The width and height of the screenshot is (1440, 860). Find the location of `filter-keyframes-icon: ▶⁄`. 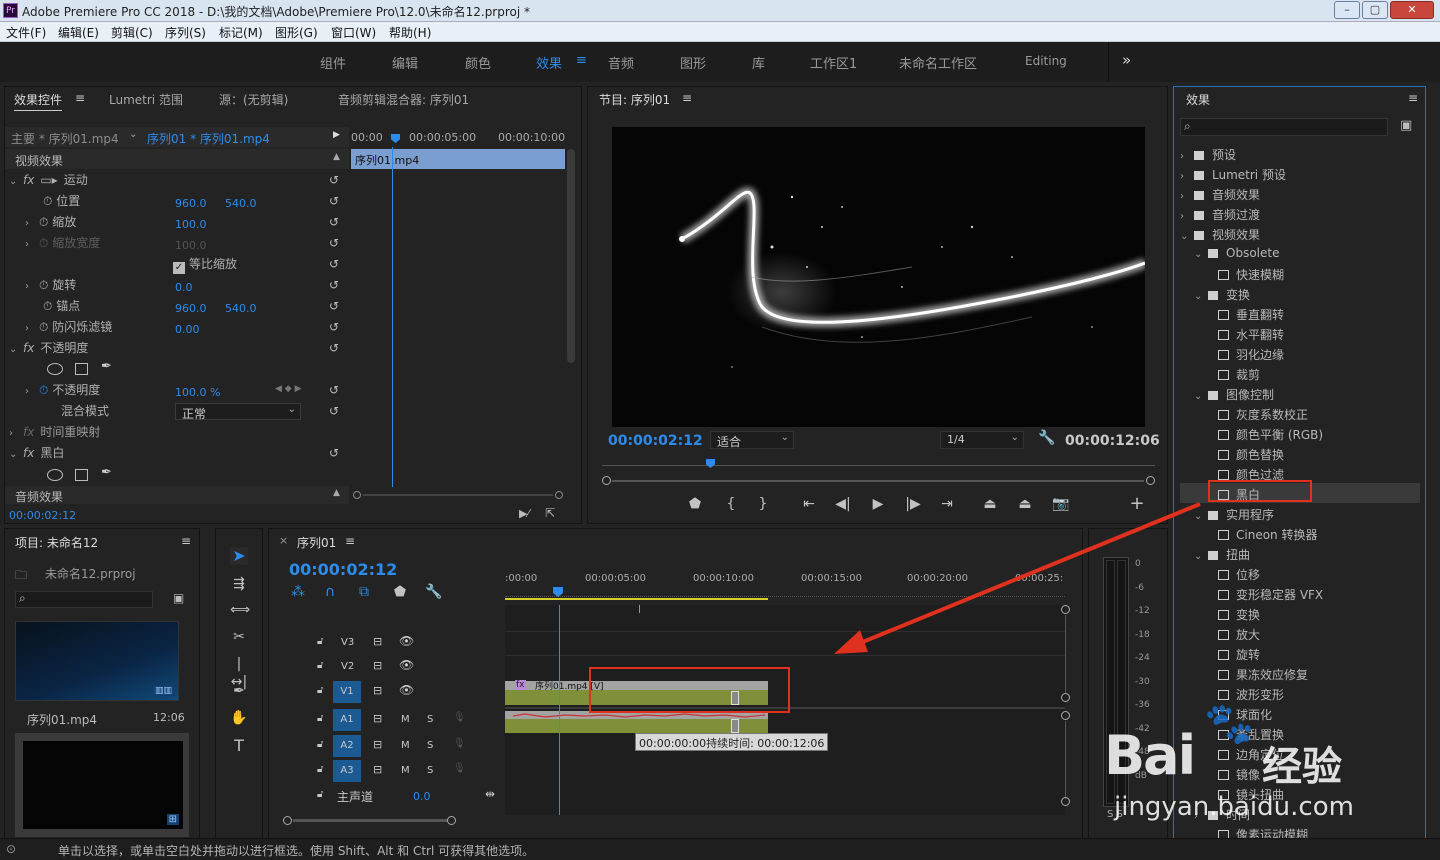

filter-keyframes-icon: ▶⁄ is located at coordinates (524, 513).